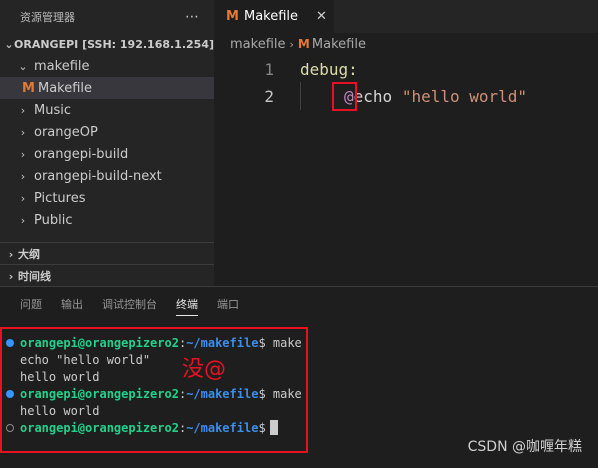  I want to click on code-text: @echo "hello world", so click(435, 96).